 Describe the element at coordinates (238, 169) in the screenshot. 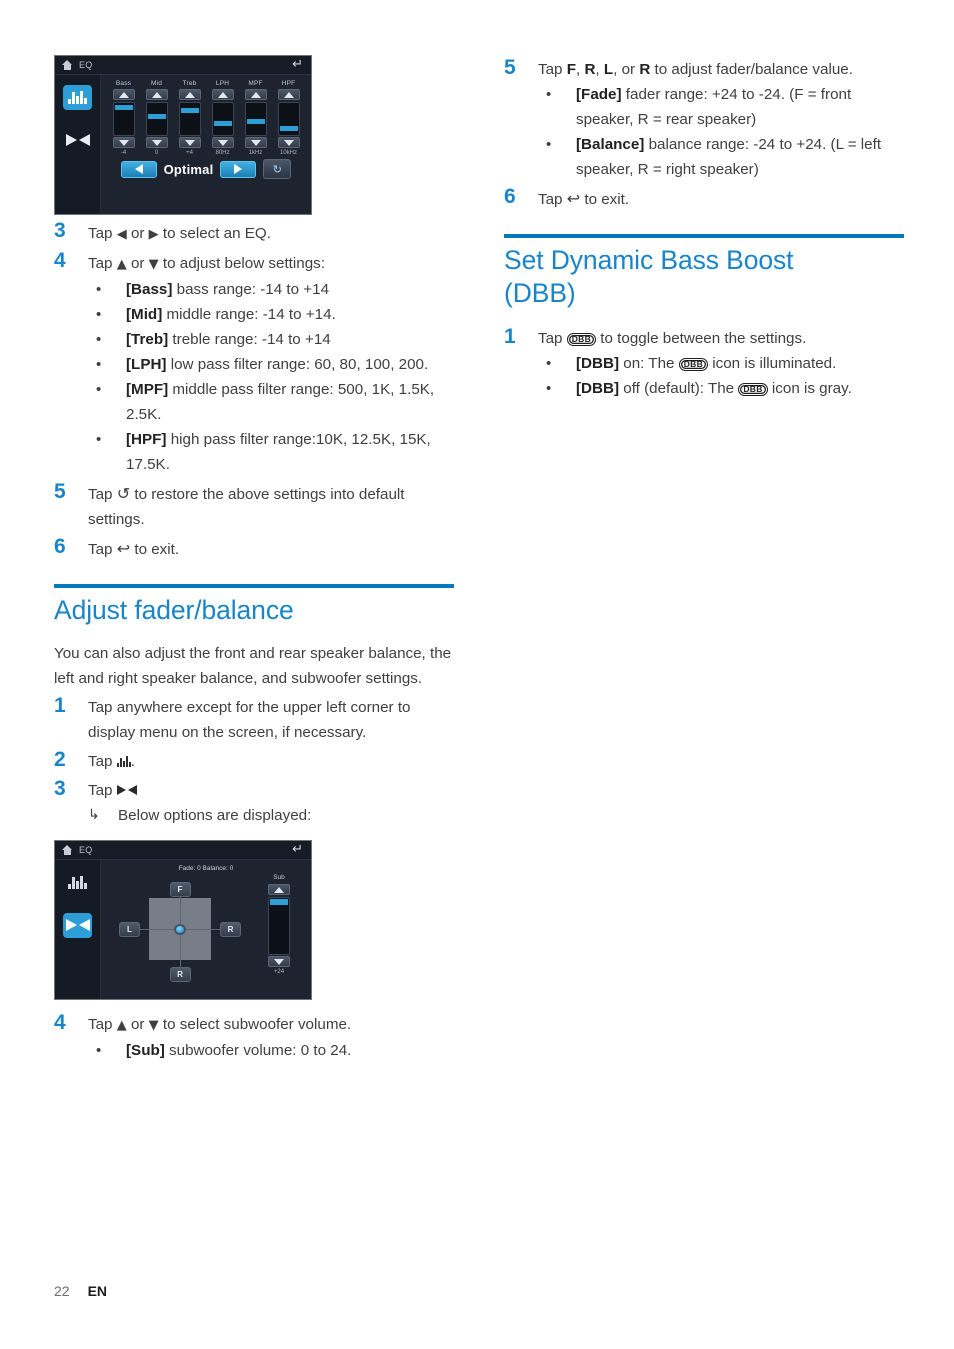

I see `next-preset-icon` at that location.